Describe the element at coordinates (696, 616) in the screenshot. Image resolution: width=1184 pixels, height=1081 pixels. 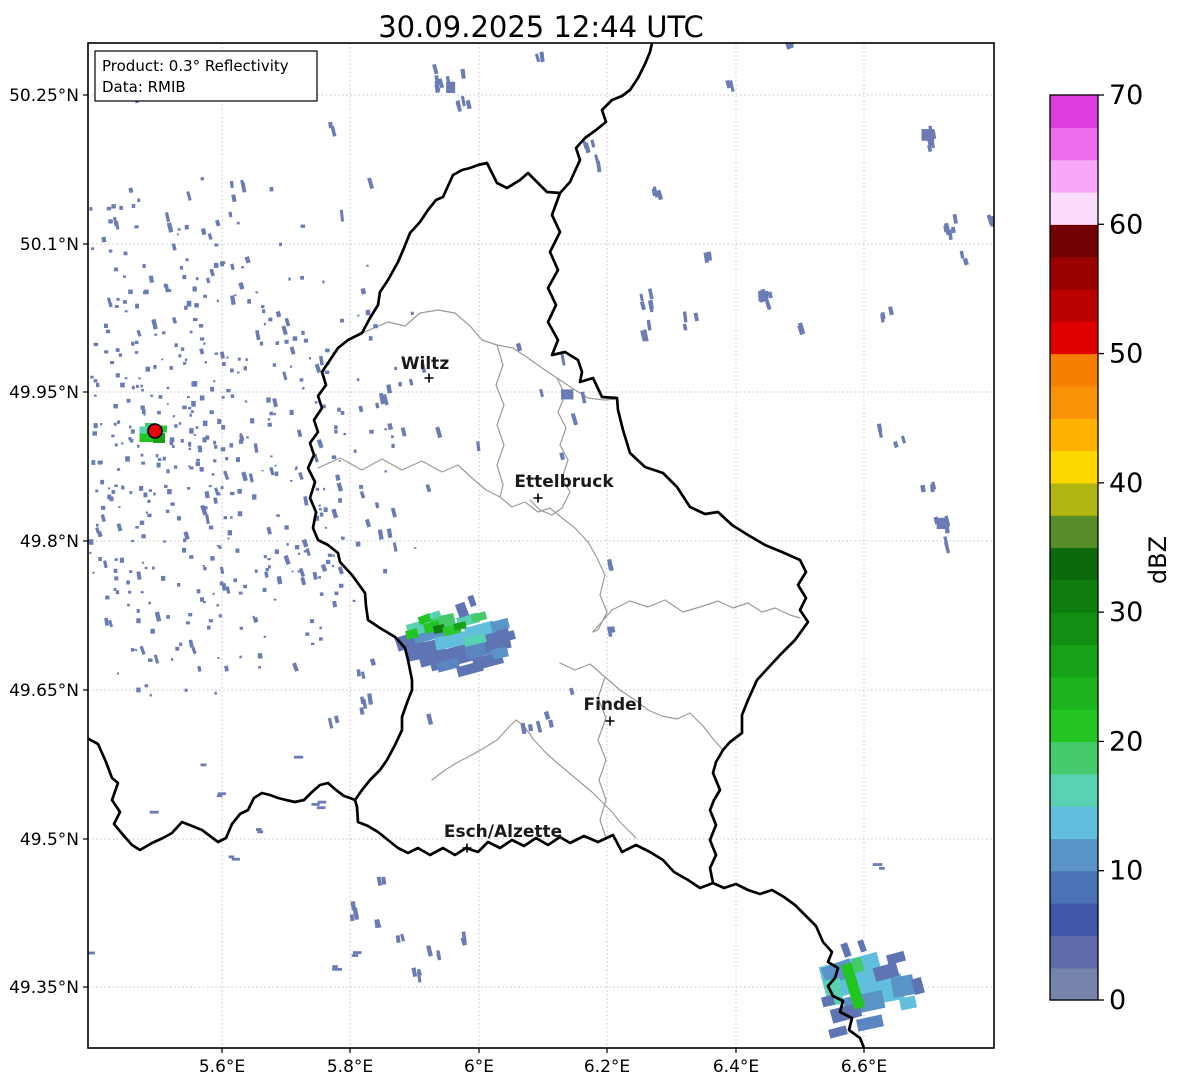
I see `district-border-line` at that location.